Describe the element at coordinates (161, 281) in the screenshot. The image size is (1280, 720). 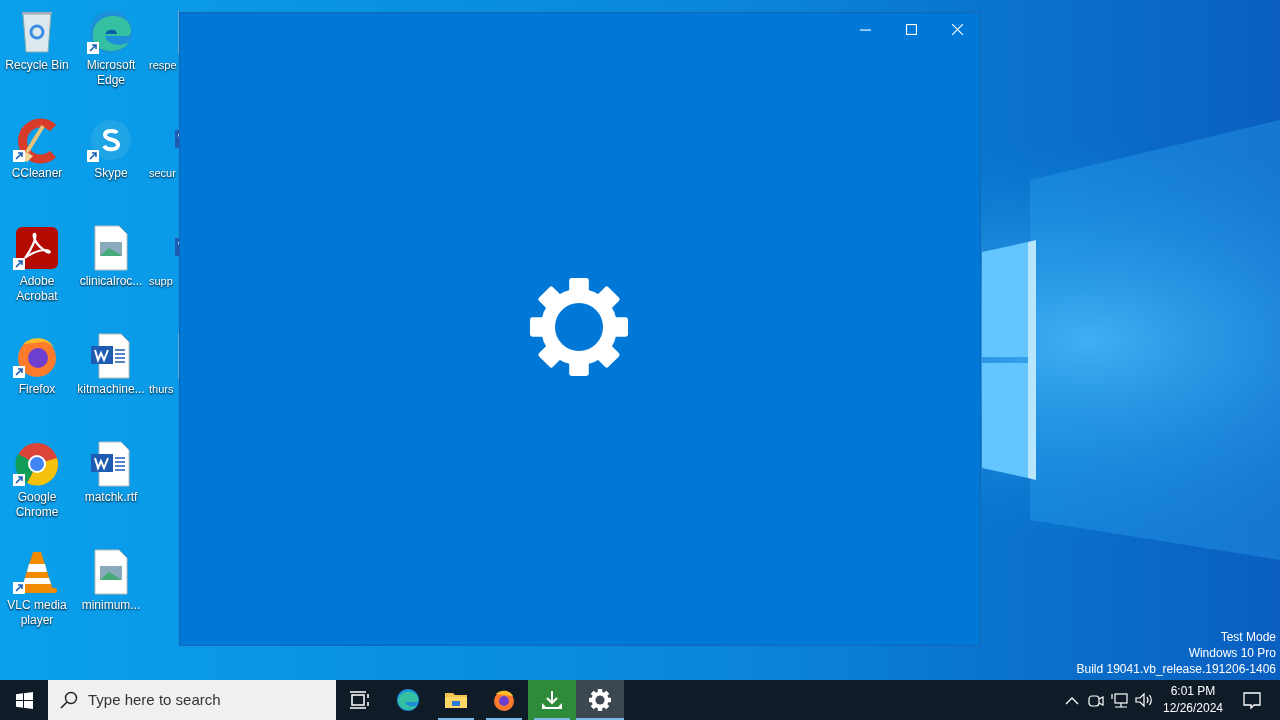
I see `icon-label: supp` at that location.